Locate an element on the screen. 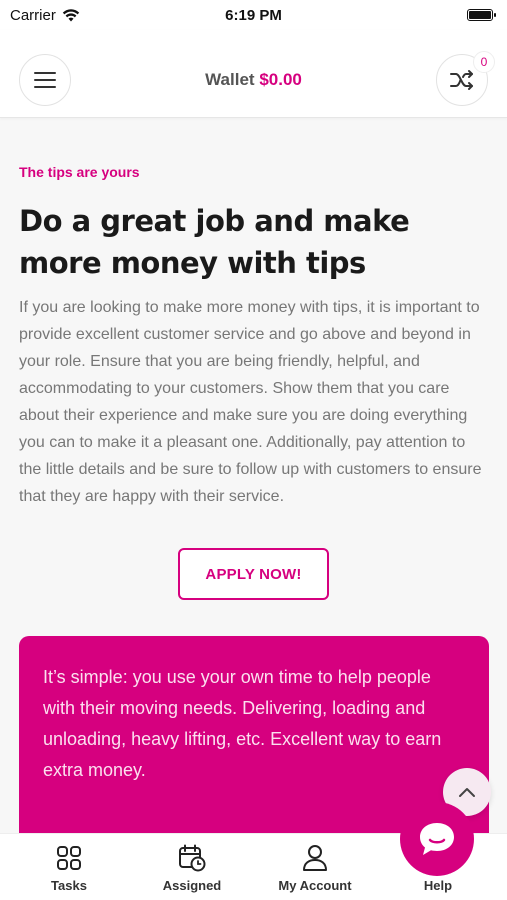 This screenshot has height=900, width=507. tab-assigned: Assigned is located at coordinates (192, 868).